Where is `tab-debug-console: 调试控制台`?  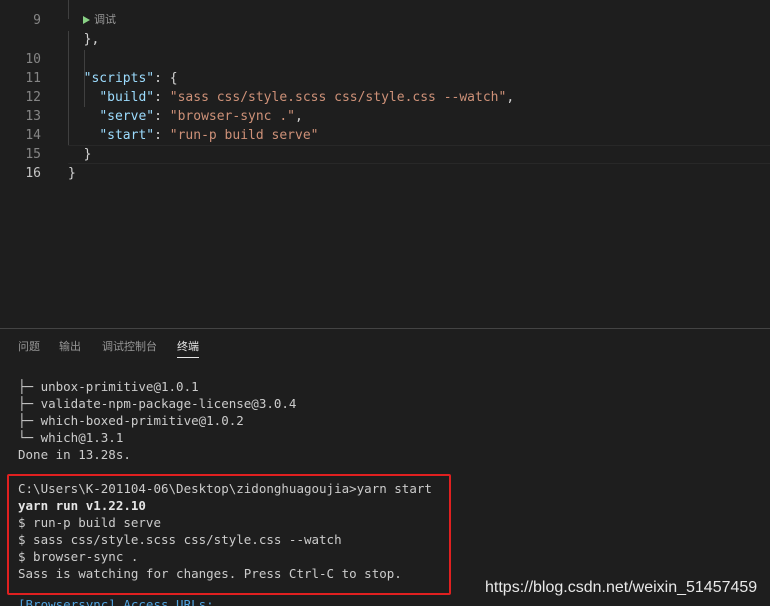 tab-debug-console: 调试控制台 is located at coordinates (129, 348).